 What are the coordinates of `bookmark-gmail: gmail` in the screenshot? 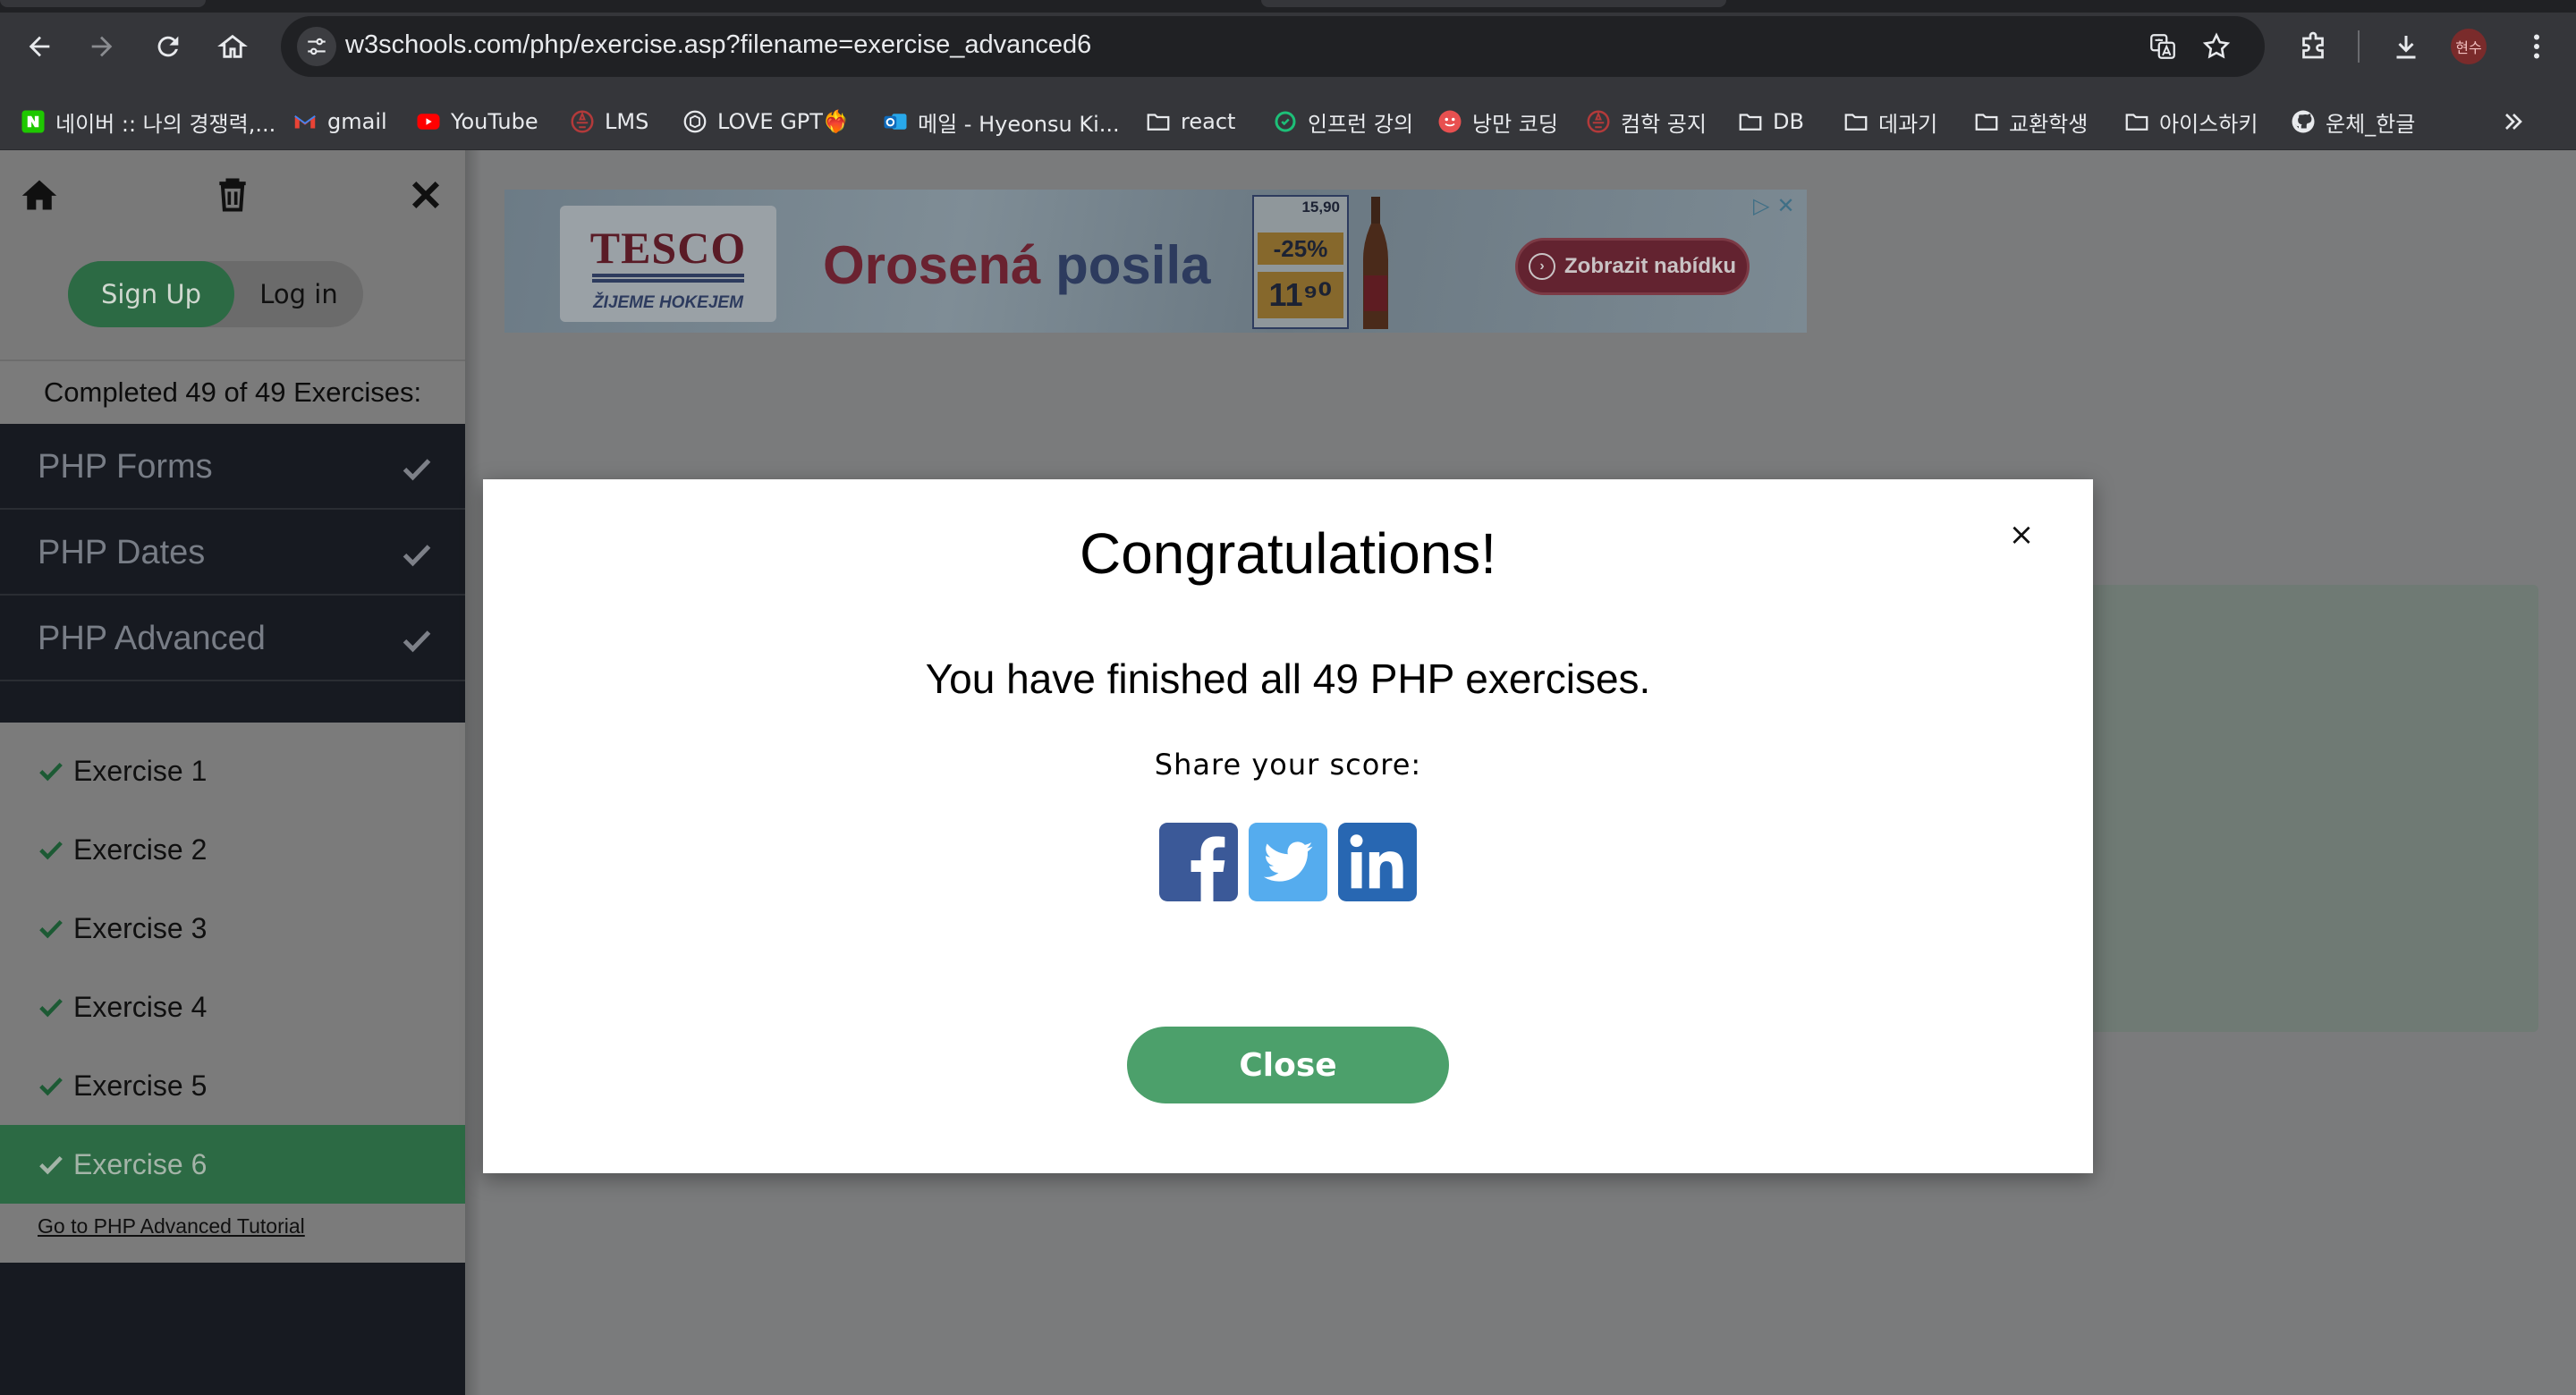 It's located at (339, 121).